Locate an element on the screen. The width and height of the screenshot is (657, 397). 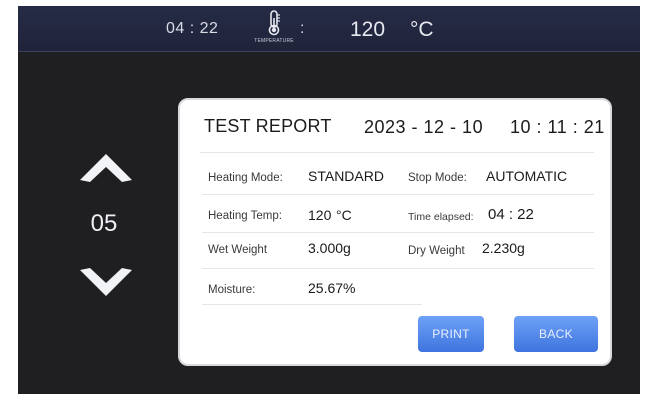
dry-weight-value: 2.230g is located at coordinates (503, 248).